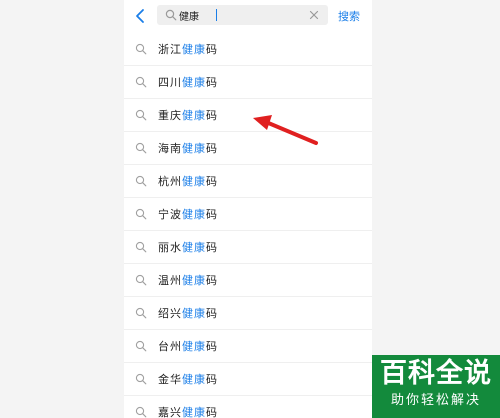 The width and height of the screenshot is (500, 418). I want to click on suggestion-item: 浙江健康码, so click(248, 49).